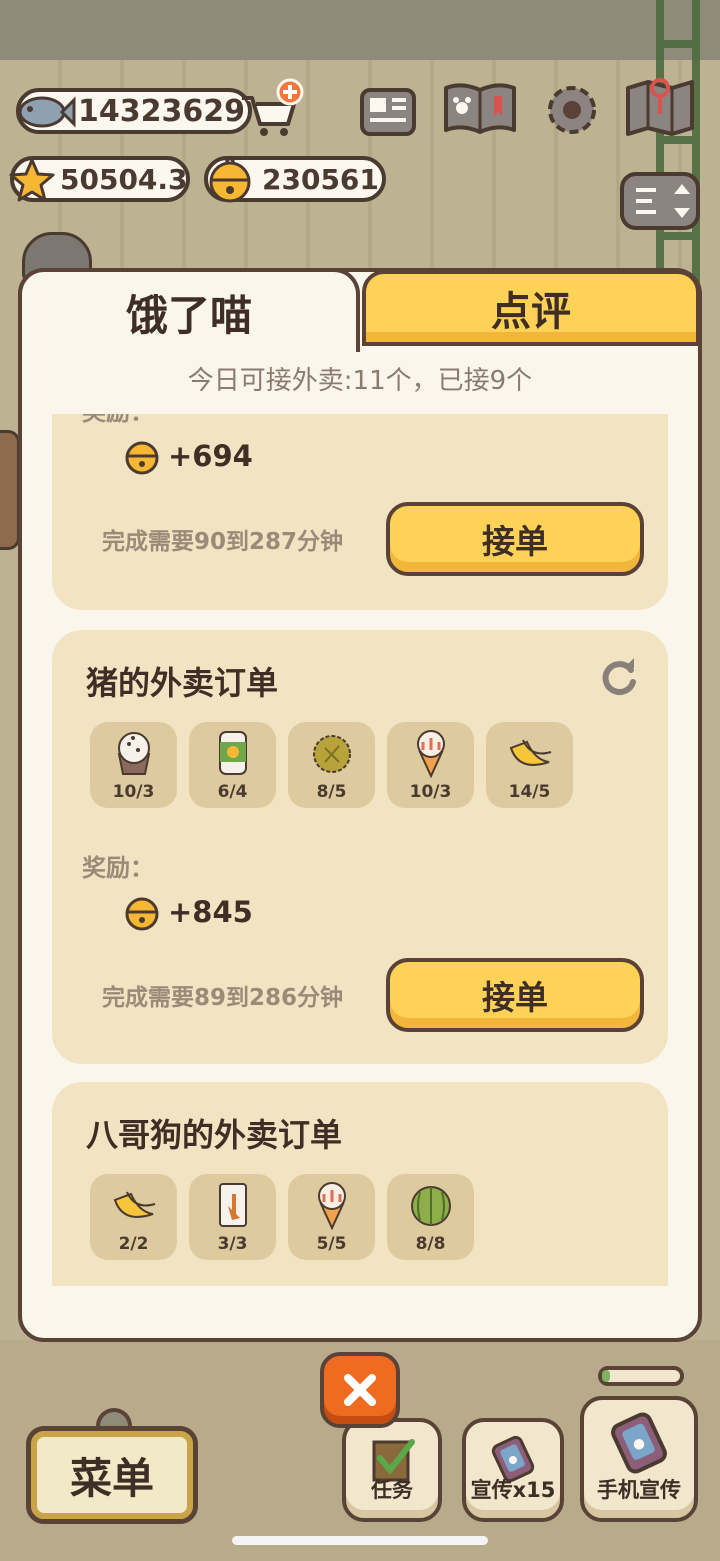 The height and width of the screenshot is (1561, 720). What do you see at coordinates (480, 108) in the screenshot?
I see `pawprint-book-icon` at bounding box center [480, 108].